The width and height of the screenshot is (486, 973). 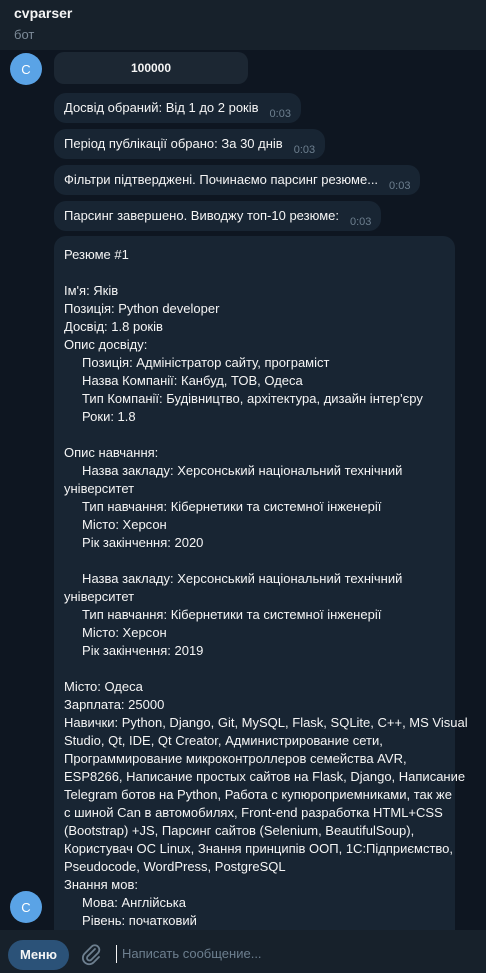 I want to click on resume-line: Опис навчання:, so click(x=111, y=452).